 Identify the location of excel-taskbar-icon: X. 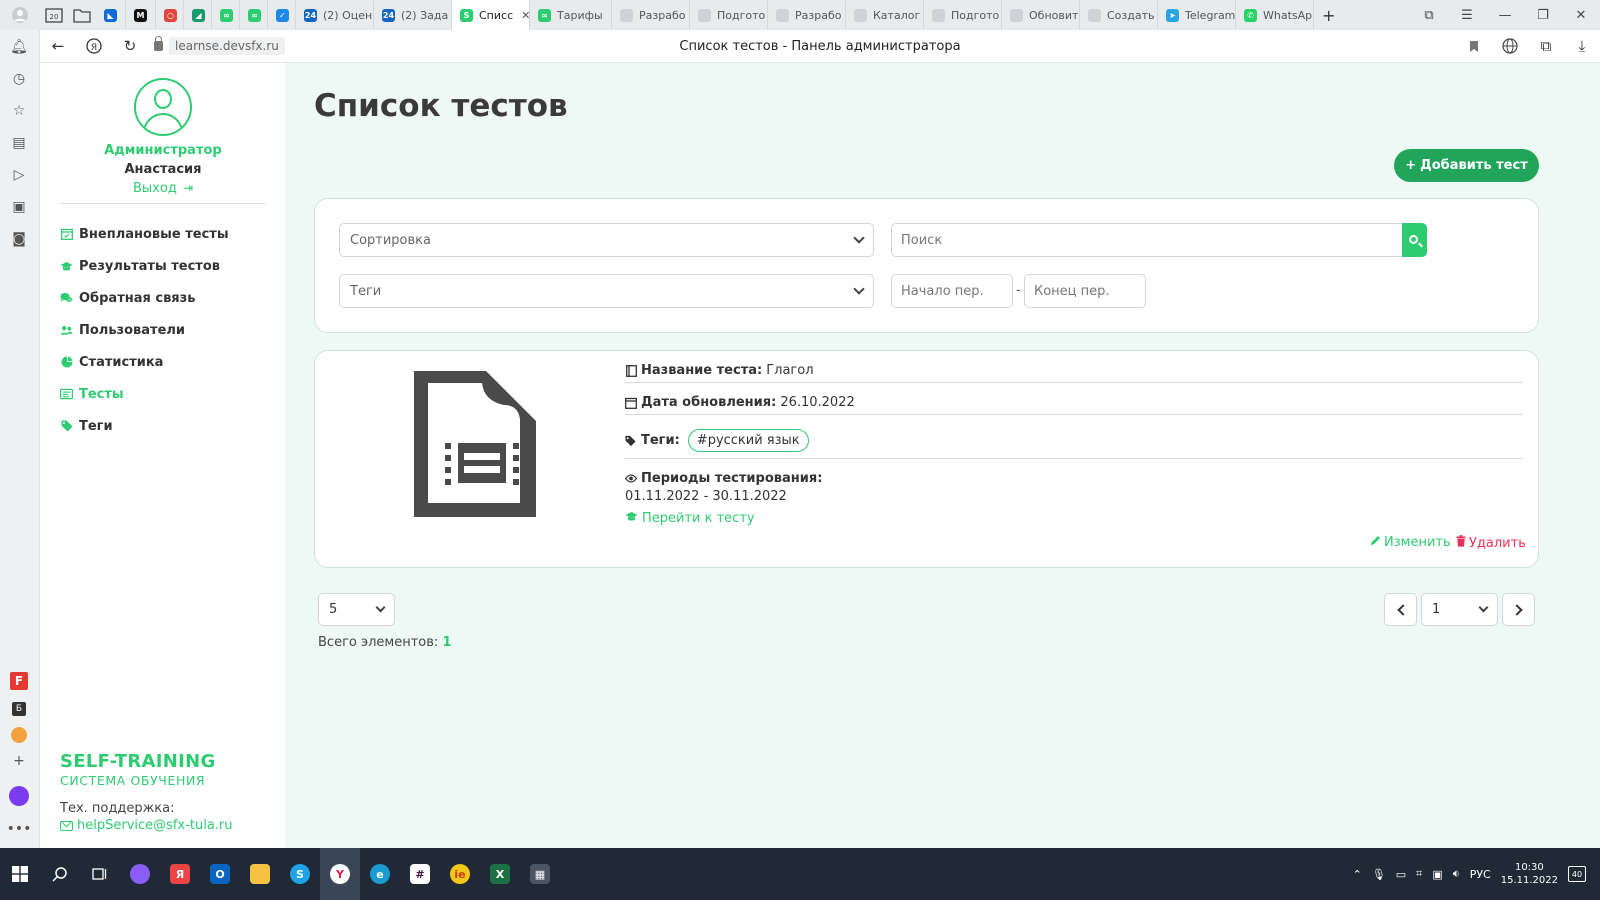
(500, 874).